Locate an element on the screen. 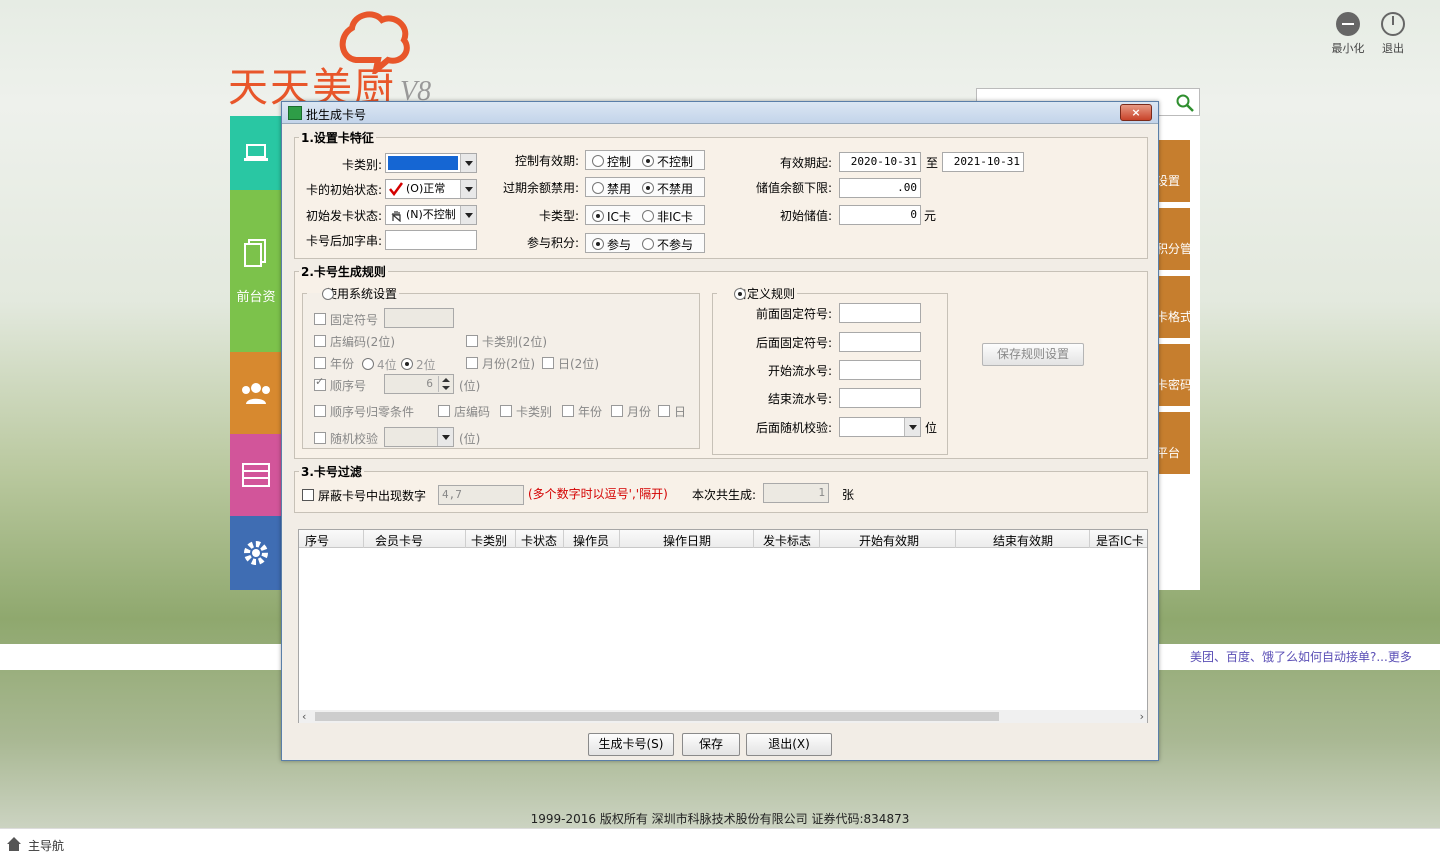 The height and width of the screenshot is (860, 1440). col-header: 是否IC卡 is located at coordinates (1120, 540).